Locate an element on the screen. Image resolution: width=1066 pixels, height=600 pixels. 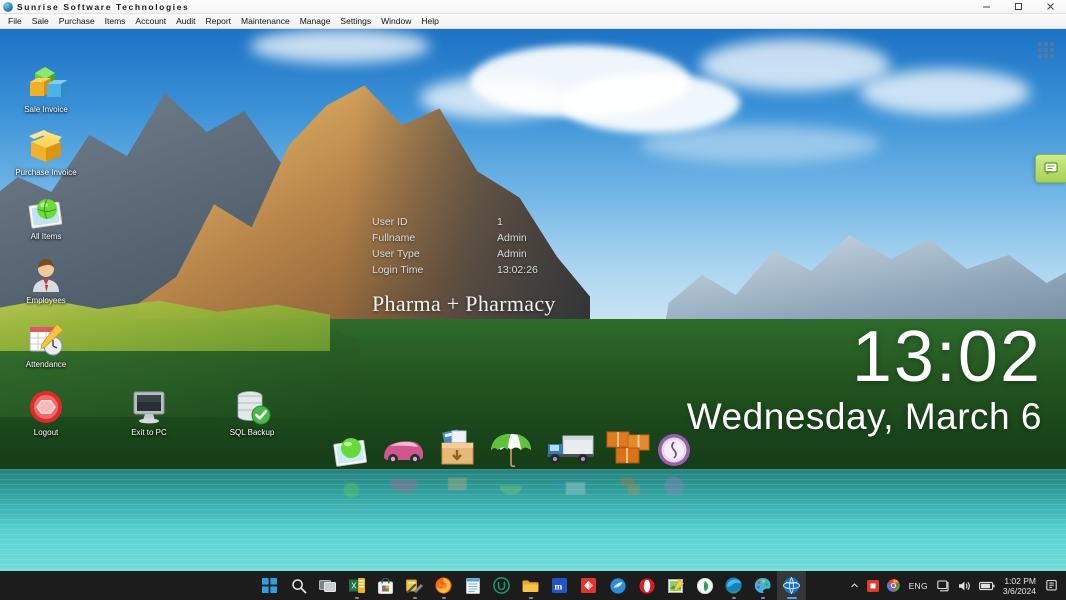
volume-icon is located at coordinates (964, 585).